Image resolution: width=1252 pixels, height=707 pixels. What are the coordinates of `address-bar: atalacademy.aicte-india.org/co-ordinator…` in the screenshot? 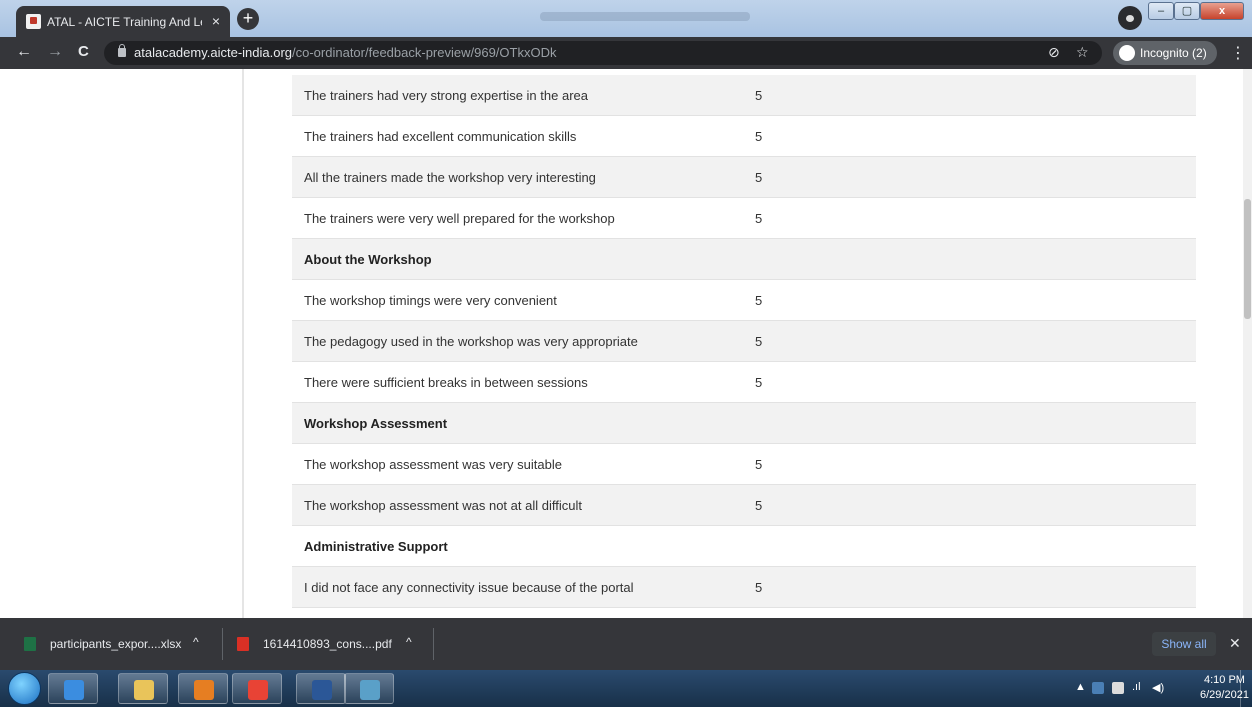 It's located at (603, 53).